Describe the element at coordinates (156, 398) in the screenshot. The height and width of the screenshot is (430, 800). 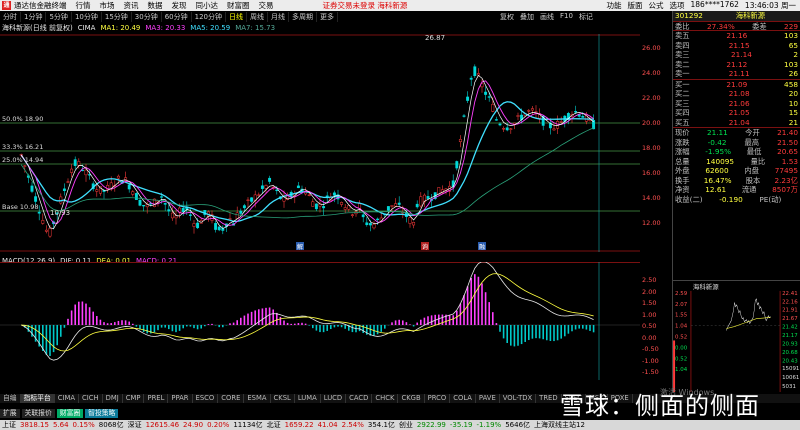
I see `indicator-tab: PREL` at that location.